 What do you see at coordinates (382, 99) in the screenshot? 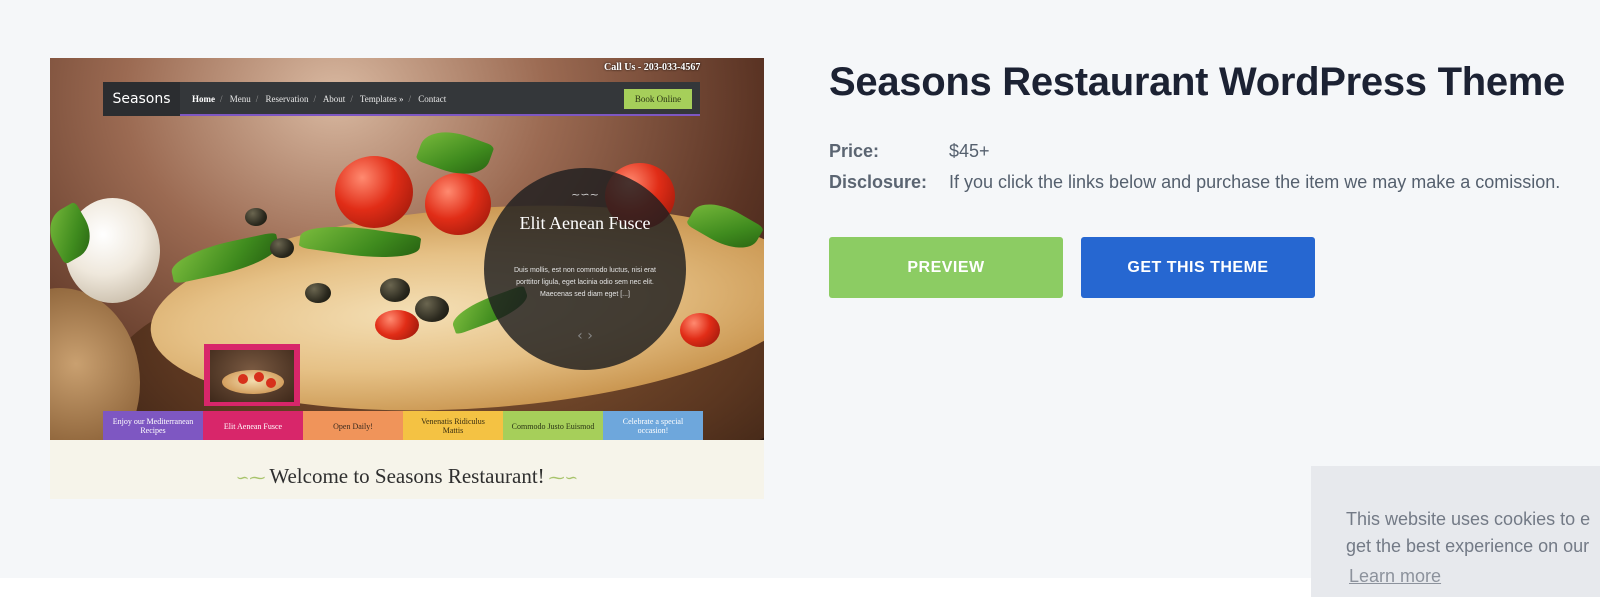
I see `nav-item-templates: Templates »` at bounding box center [382, 99].